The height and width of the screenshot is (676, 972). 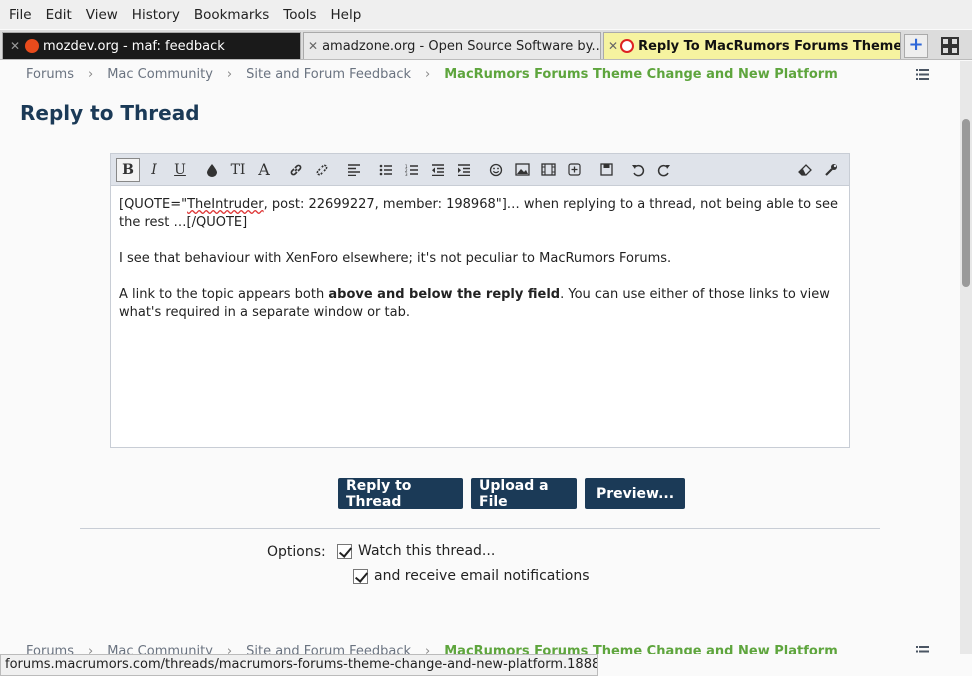 I want to click on link-icon, so click(x=296, y=170).